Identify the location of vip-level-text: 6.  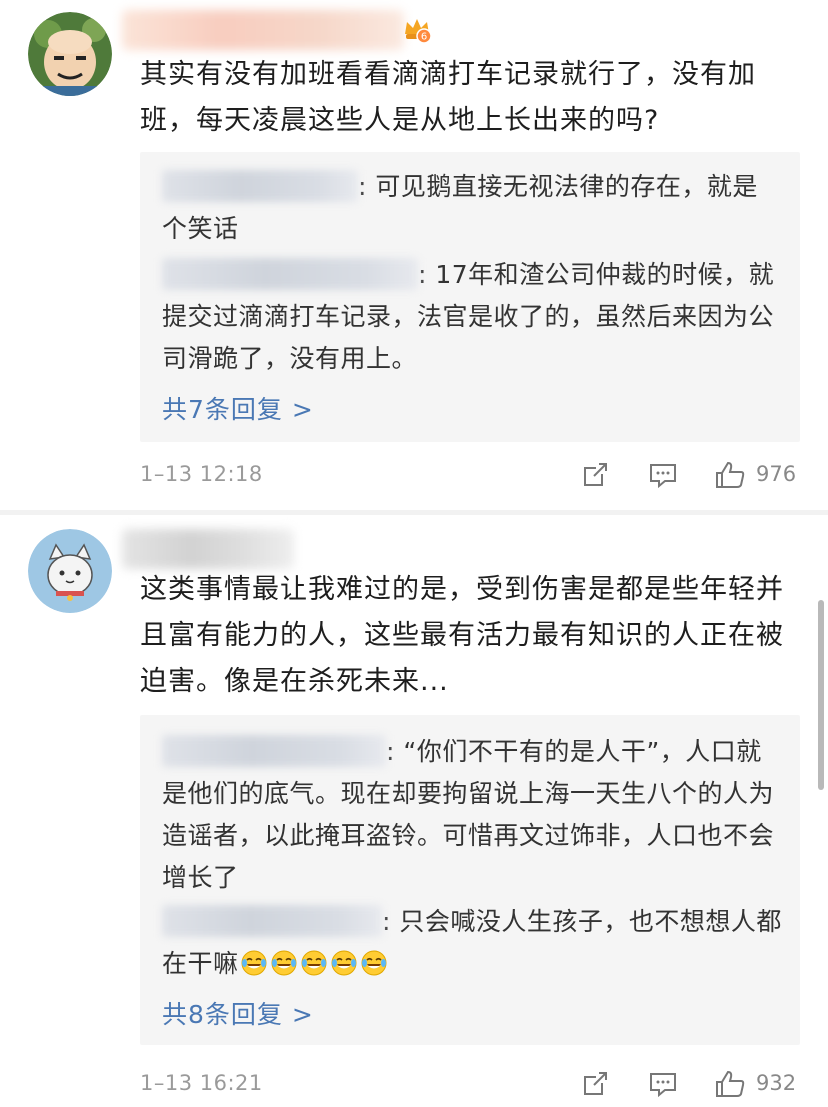
(424, 37).